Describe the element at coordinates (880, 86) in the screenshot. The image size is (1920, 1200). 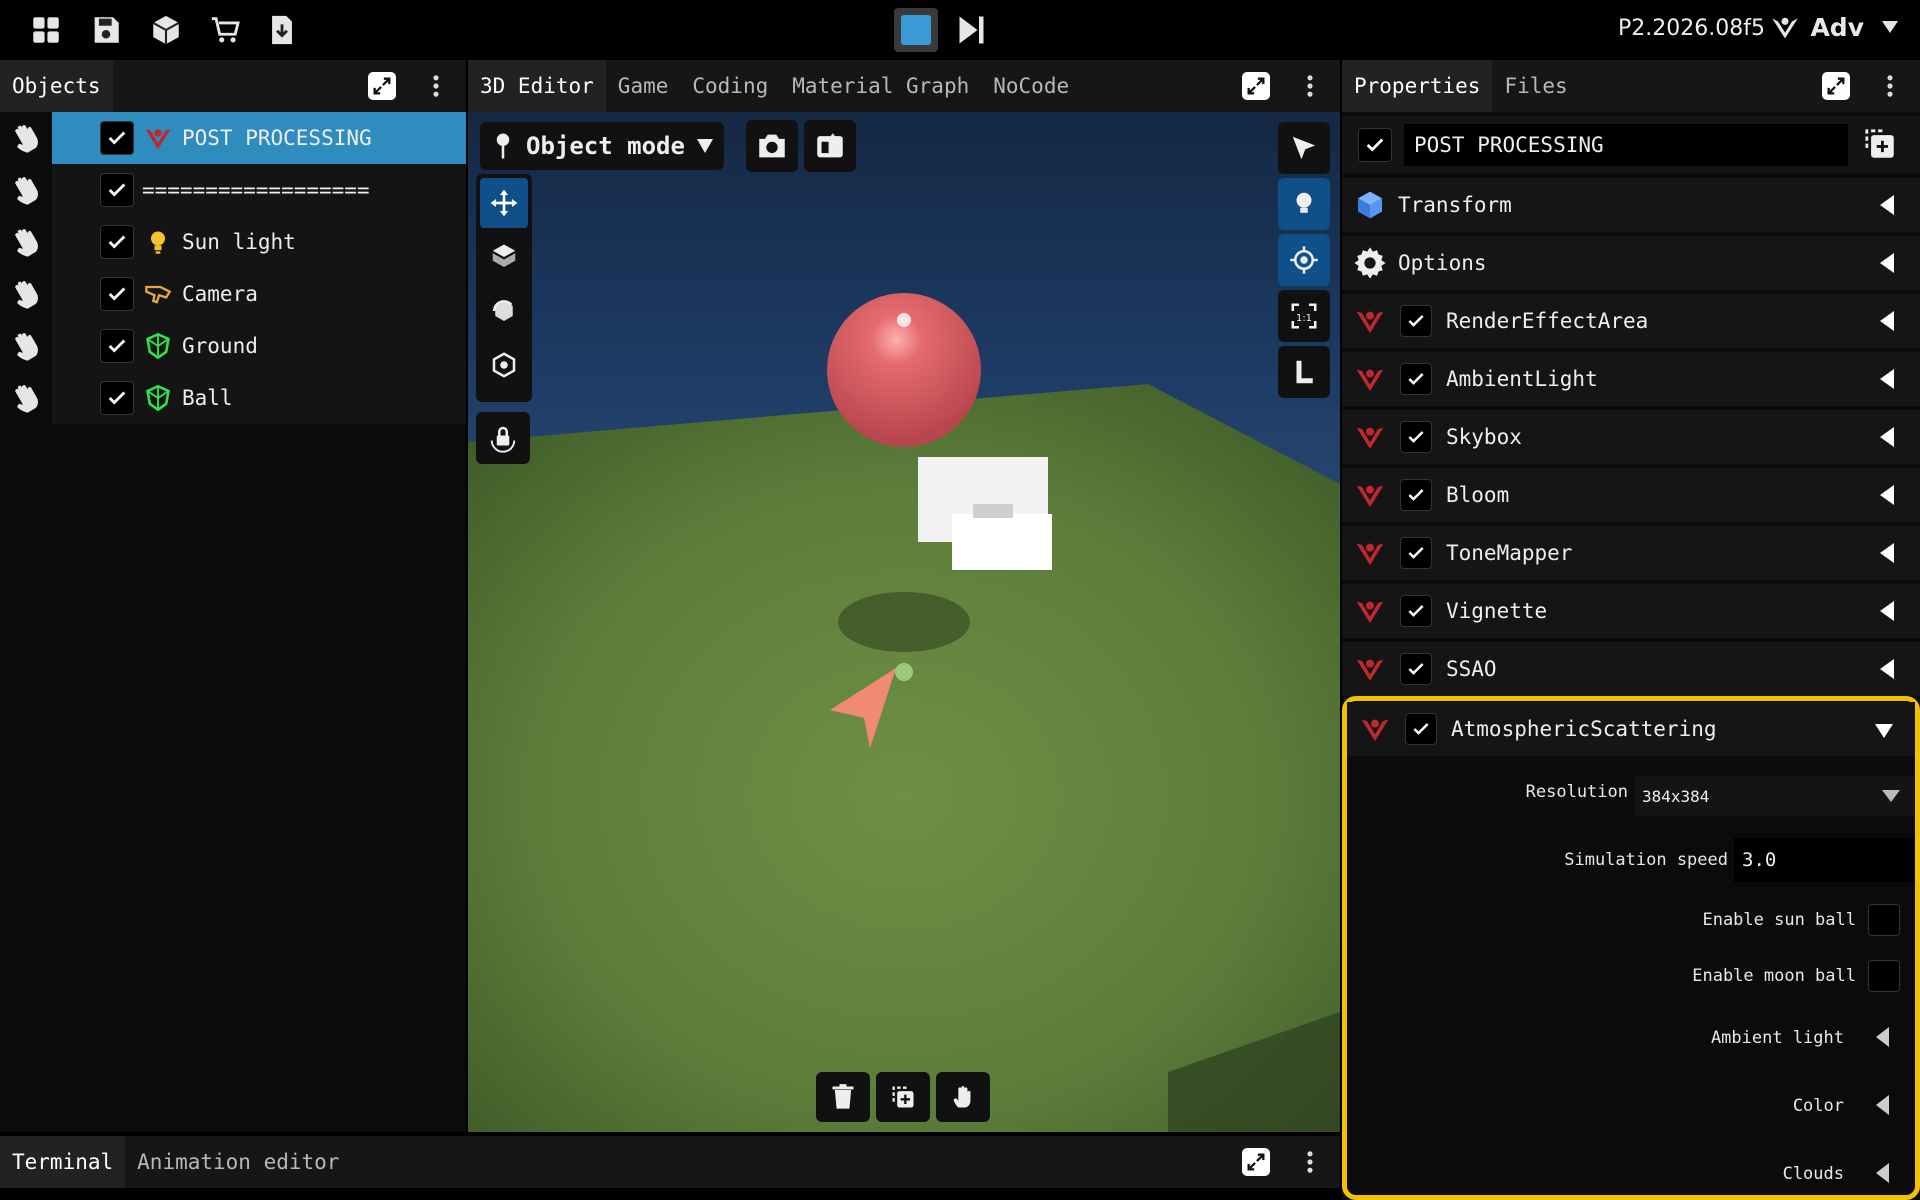
I see `tab-material-graph: Material Graph` at that location.